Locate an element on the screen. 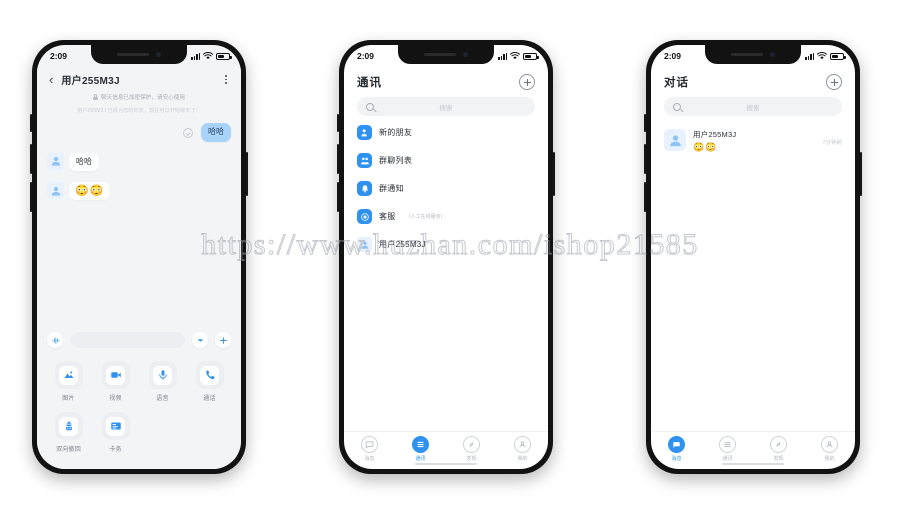 The height and width of the screenshot is (506, 900). encryption-notice: 聊天信息已加密保护，请安心使用 is located at coordinates (139, 95).